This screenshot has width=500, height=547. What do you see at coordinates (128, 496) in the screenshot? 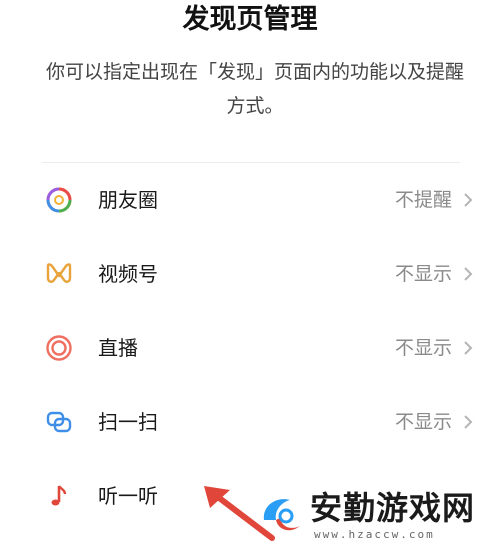
I see `list-item-label: 听一听` at bounding box center [128, 496].